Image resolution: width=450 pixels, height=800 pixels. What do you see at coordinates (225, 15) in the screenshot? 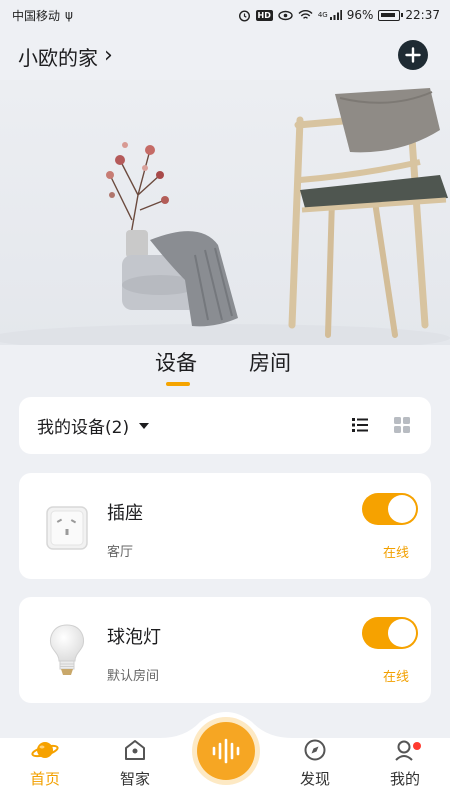
I see `status-bar: 中国移动 ψ HD 4G 96% 22:37` at bounding box center [225, 15].